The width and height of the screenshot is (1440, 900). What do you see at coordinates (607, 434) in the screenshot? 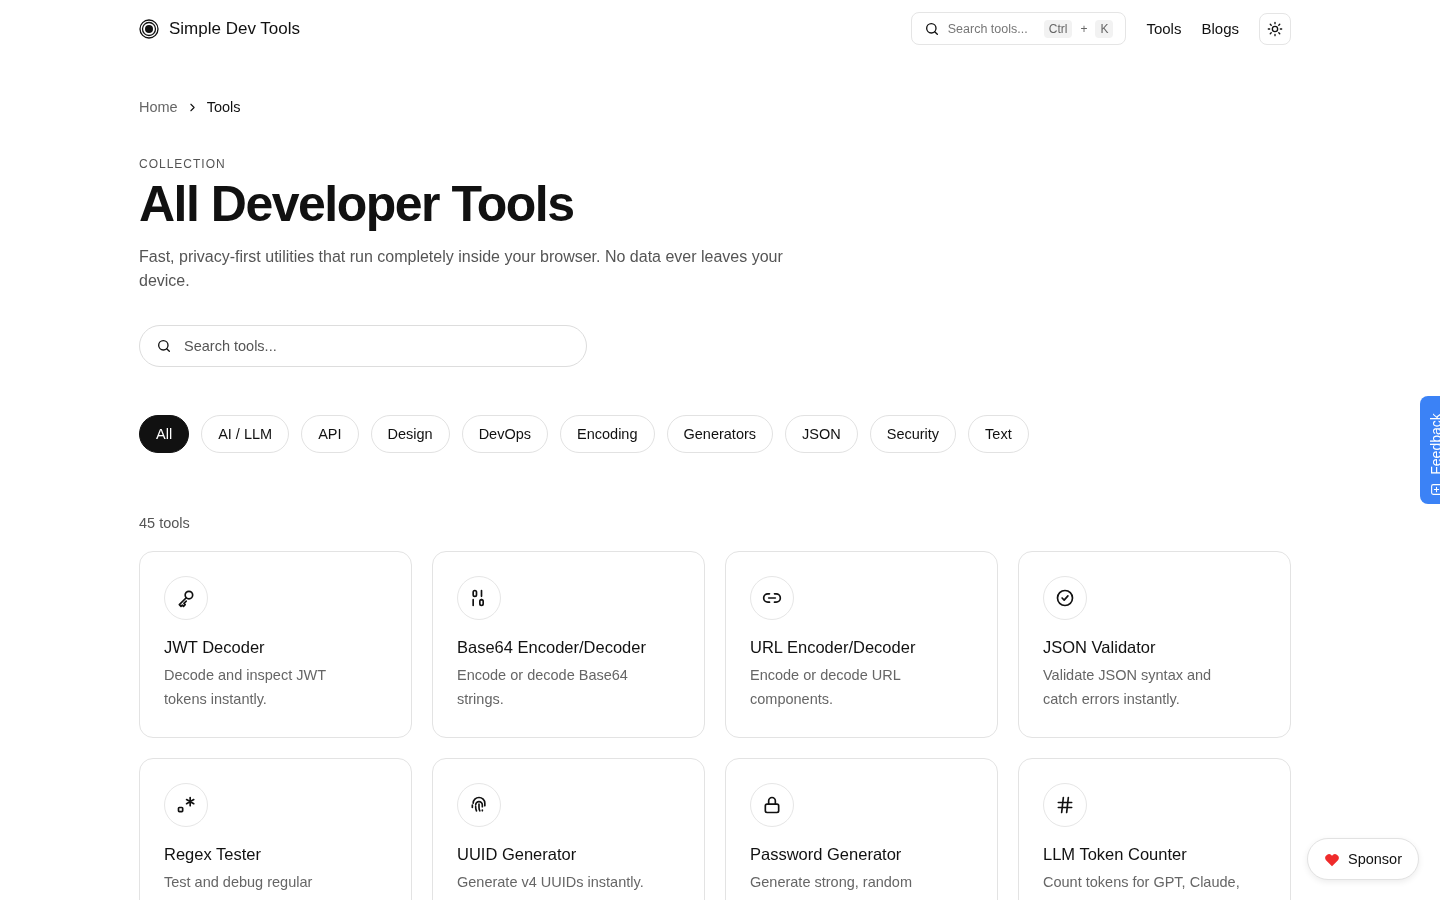
I see `filter-chip: Encoding` at bounding box center [607, 434].